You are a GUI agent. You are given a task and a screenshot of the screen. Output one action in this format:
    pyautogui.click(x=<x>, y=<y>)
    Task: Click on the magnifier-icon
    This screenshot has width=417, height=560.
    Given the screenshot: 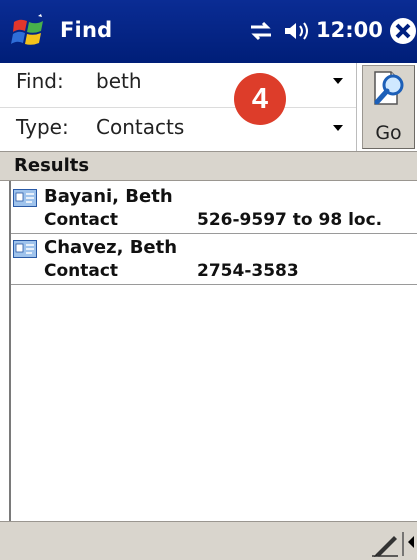 What is the action you would take?
    pyautogui.click(x=389, y=88)
    